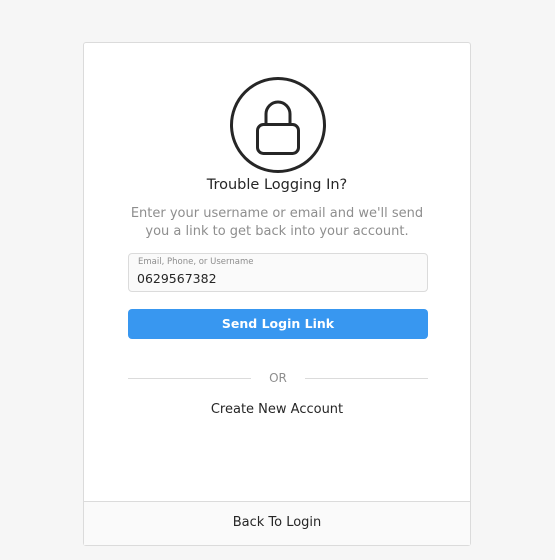 The image size is (555, 560). I want to click on divider-line-right, so click(366, 378).